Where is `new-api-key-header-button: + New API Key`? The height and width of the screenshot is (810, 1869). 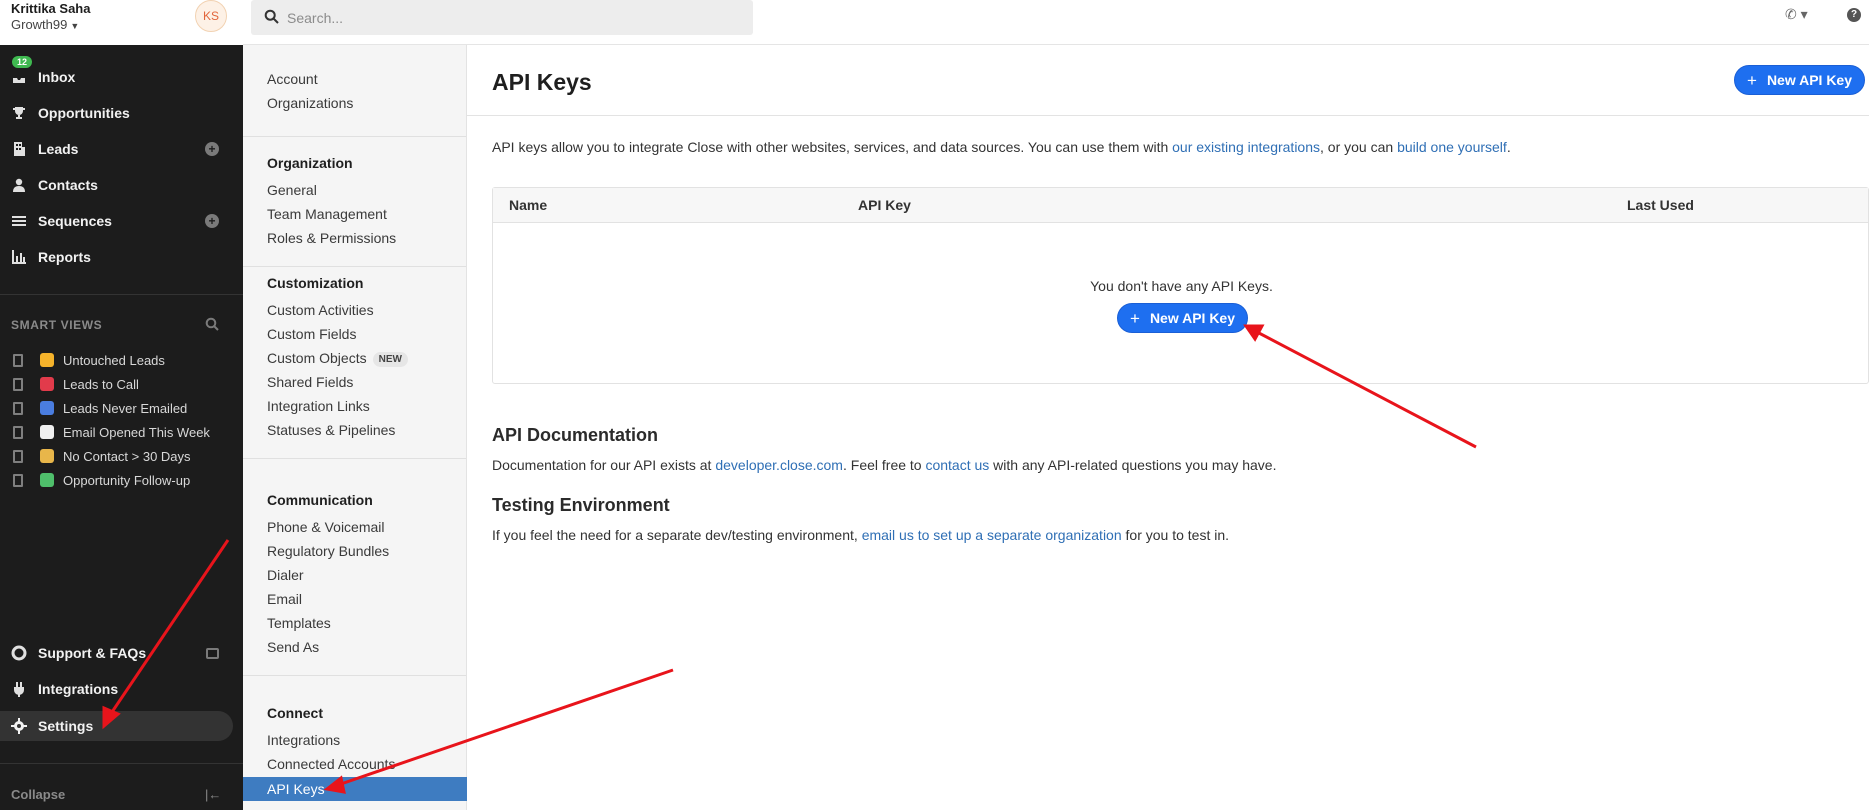
new-api-key-header-button: + New API Key is located at coordinates (1800, 80).